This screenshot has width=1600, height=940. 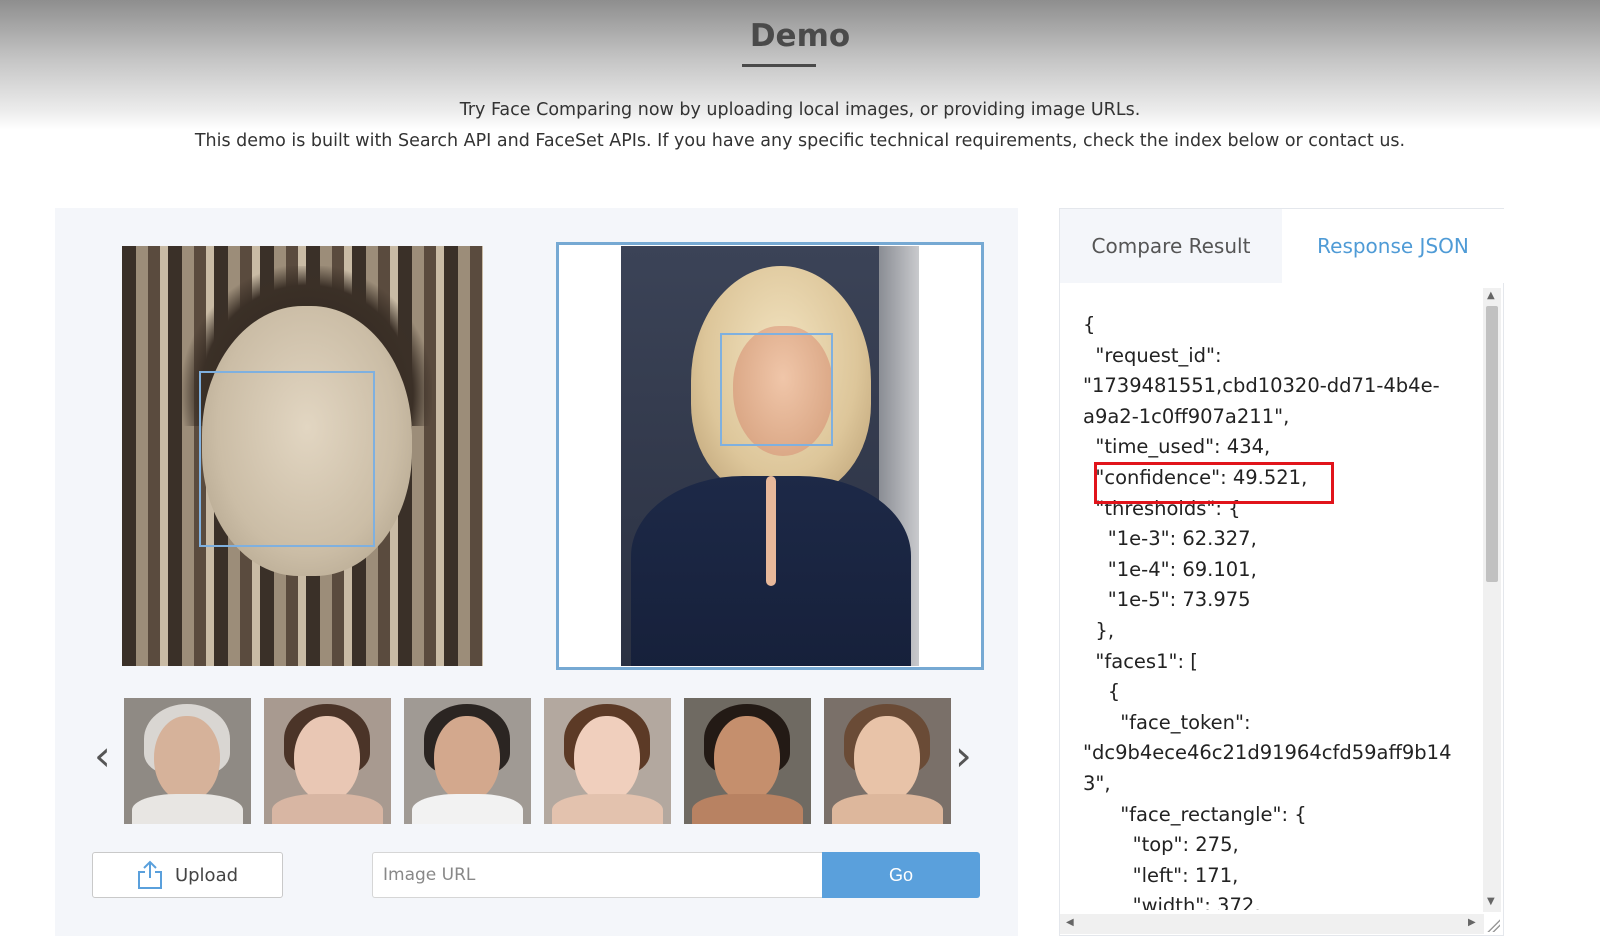 I want to click on json-line: "width": 372,, so click(x=1172, y=902).